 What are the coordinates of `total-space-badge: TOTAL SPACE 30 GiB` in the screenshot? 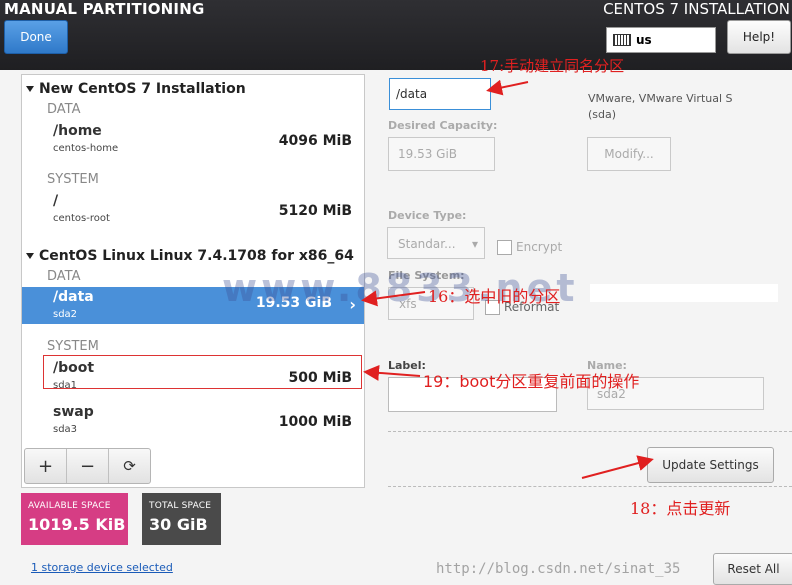 It's located at (181, 519).